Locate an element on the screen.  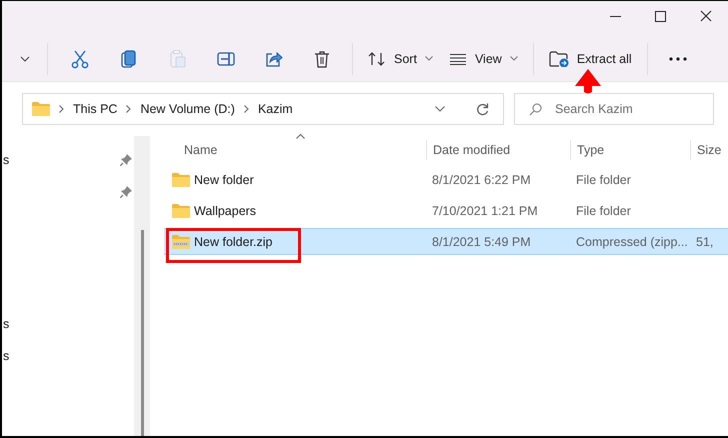
maximize-icon is located at coordinates (660, 16).